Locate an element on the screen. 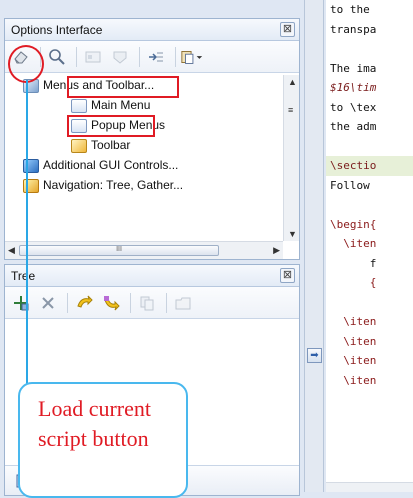 The image size is (413, 498). tree-panel-header: Tree ⊠ is located at coordinates (152, 276).